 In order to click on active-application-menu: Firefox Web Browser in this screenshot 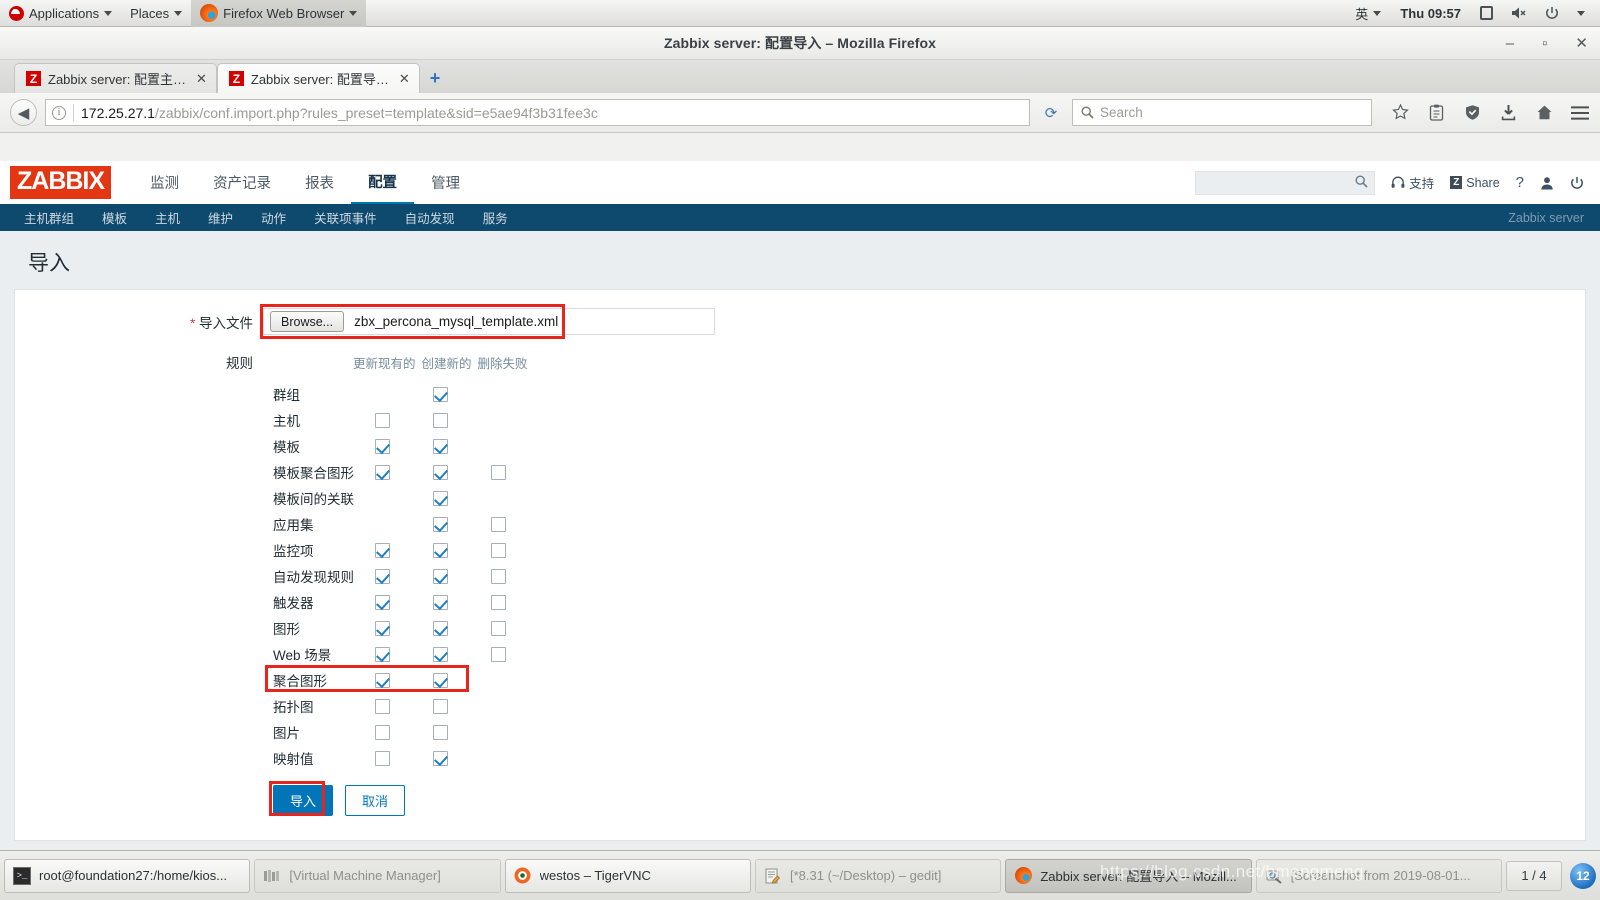, I will do `click(279, 13)`.